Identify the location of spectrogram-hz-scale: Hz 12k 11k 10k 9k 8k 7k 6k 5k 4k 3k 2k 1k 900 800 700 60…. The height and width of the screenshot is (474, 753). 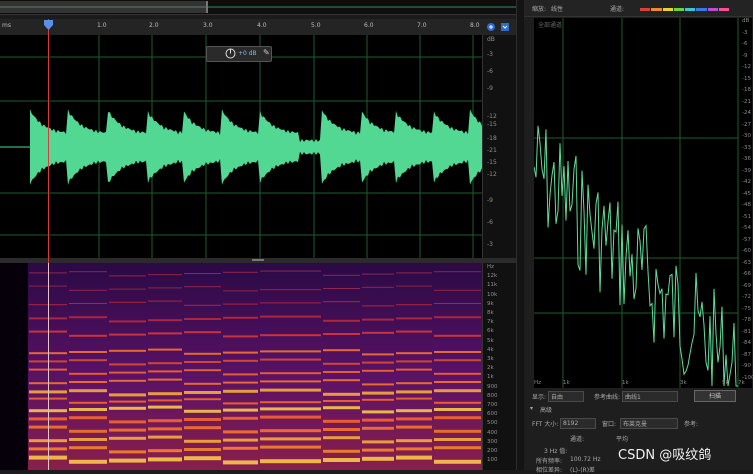
(499, 366).